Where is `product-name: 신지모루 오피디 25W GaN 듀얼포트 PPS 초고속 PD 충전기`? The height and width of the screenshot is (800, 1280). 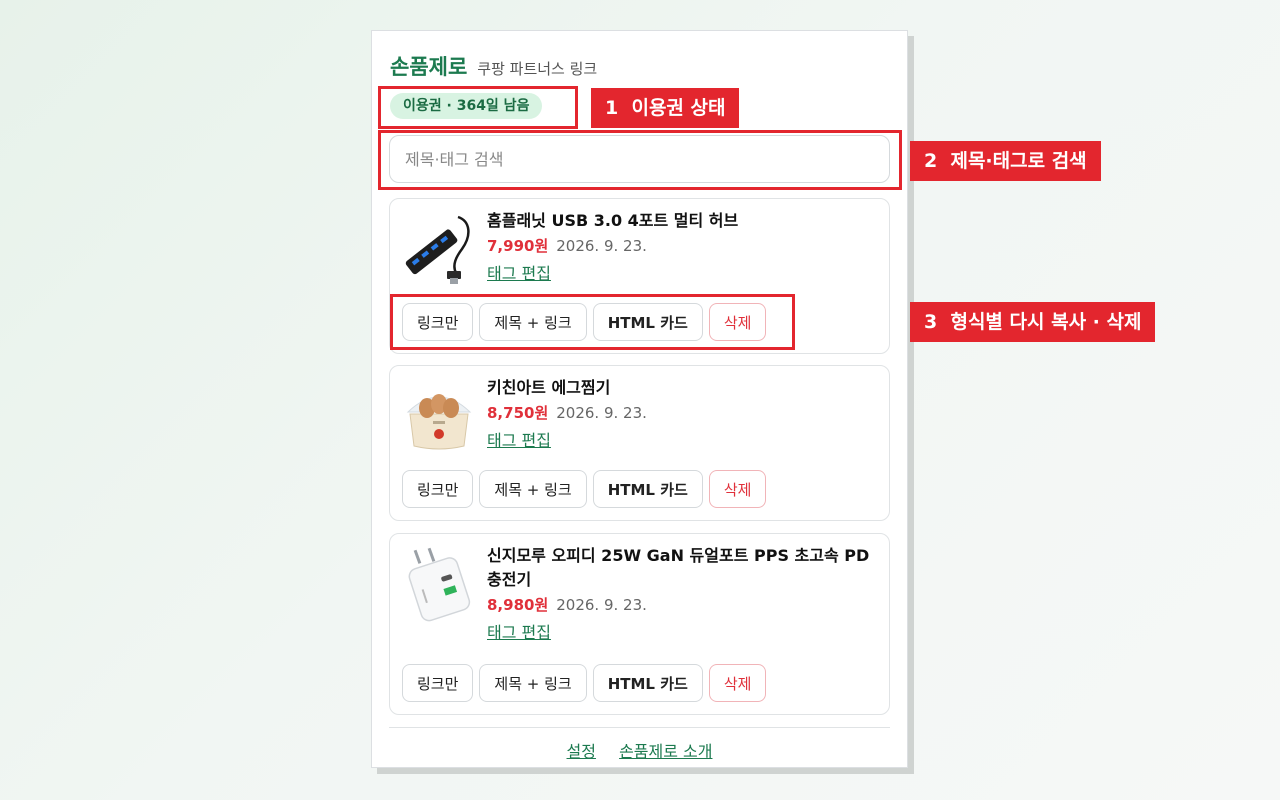
product-name: 신지모루 오피디 25W GaN 듀얼포트 PPS 초고속 PD 충전기 is located at coordinates (678, 567).